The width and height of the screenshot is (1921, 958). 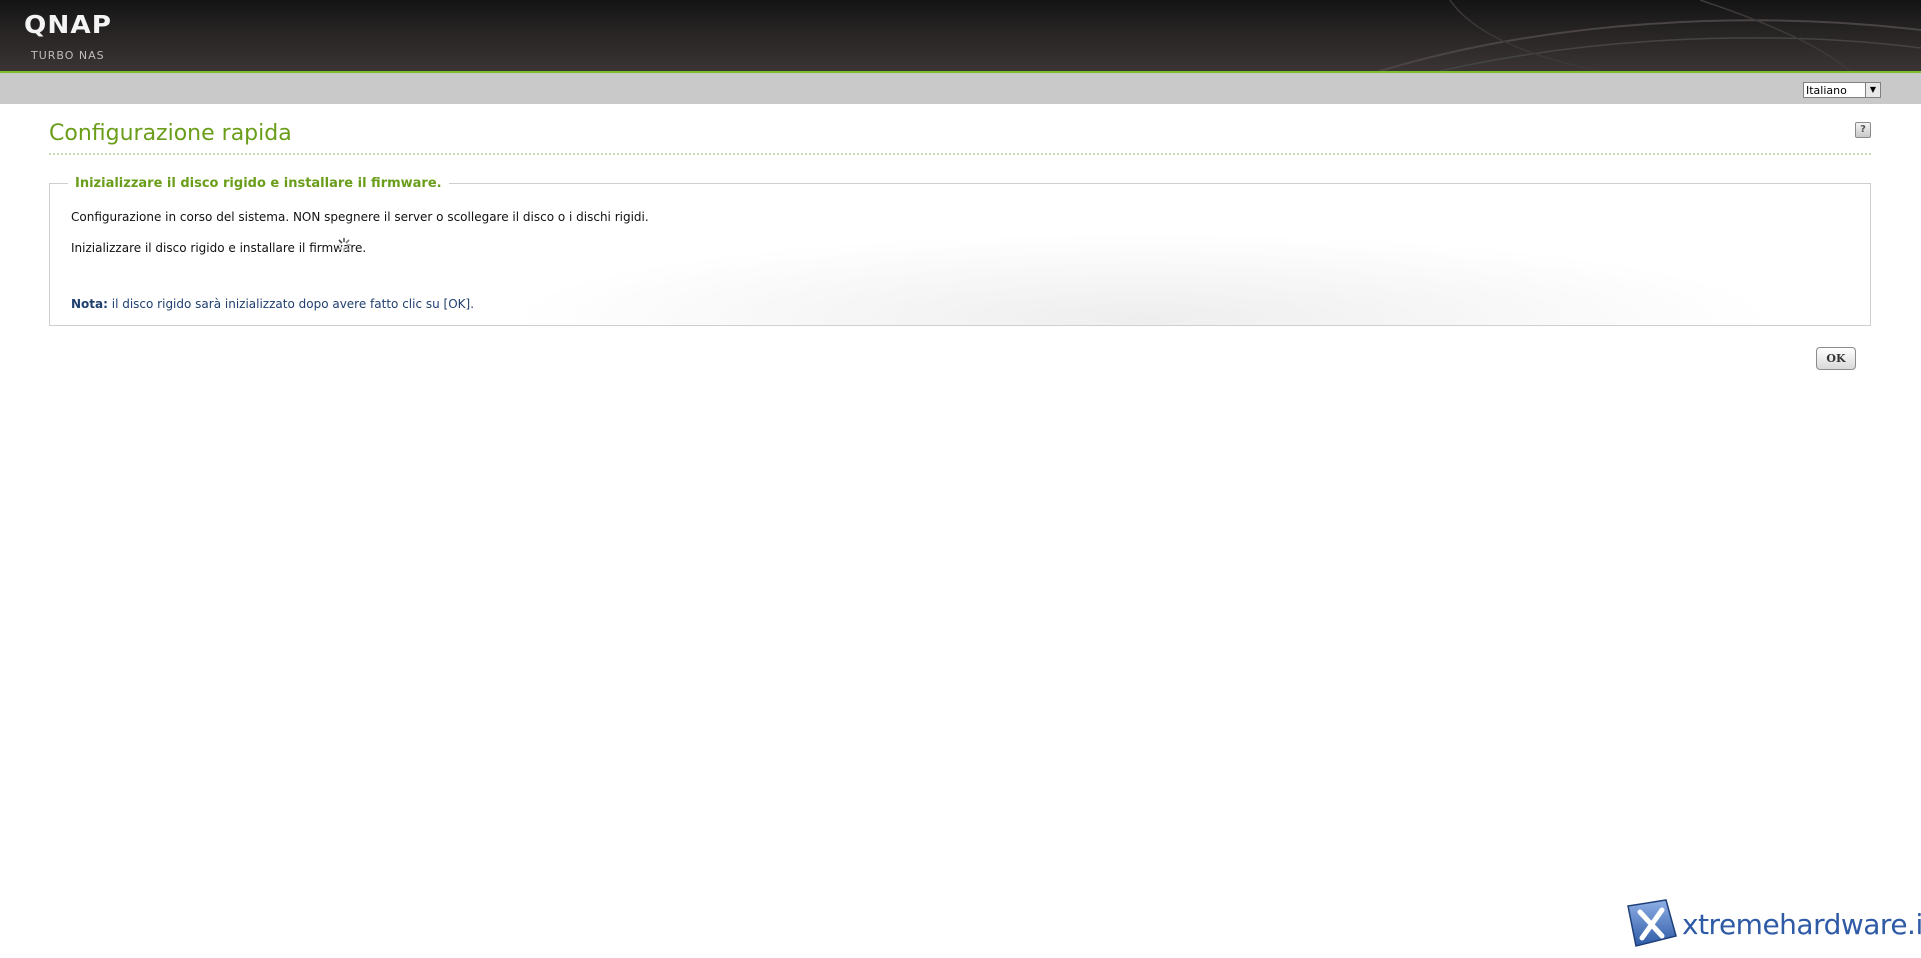 What do you see at coordinates (1826, 90) in the screenshot?
I see `language-selected-value: Italiano` at bounding box center [1826, 90].